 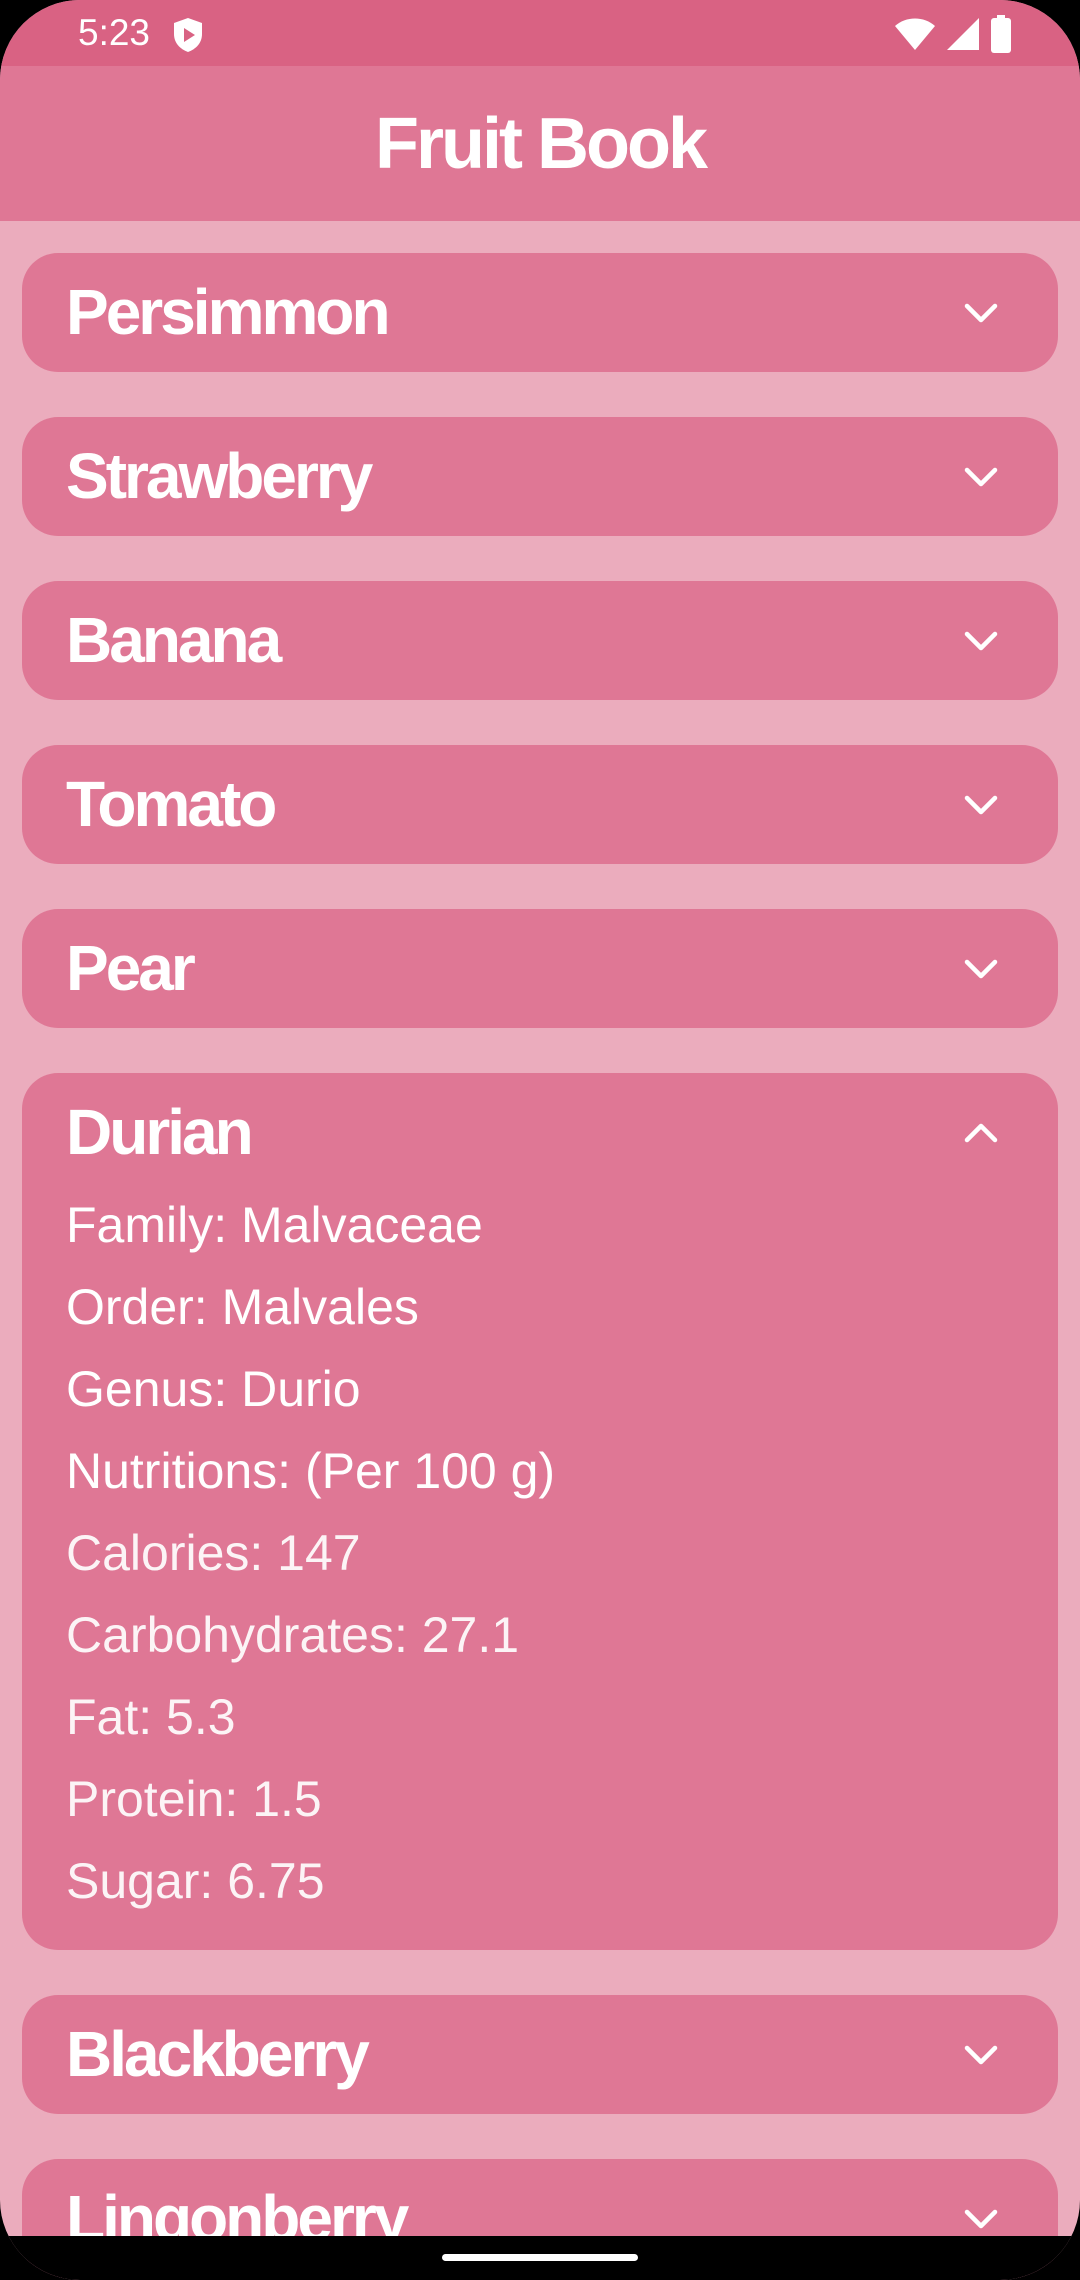 I want to click on fruit-card-header: Strawberry, so click(x=540, y=476).